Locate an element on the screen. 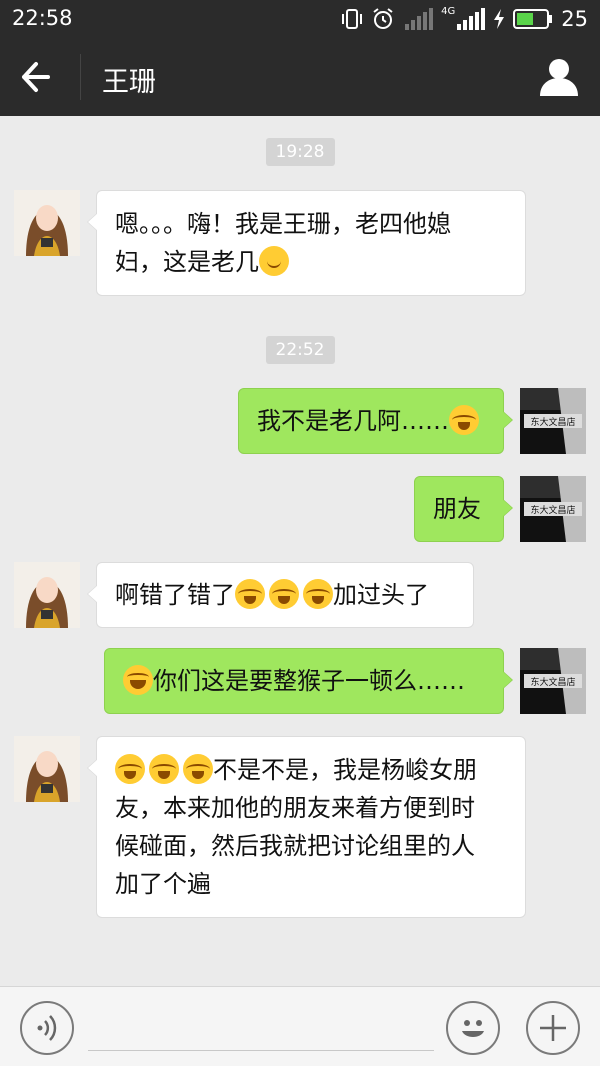 The height and width of the screenshot is (1066, 600). voice-icon is located at coordinates (47, 1028).